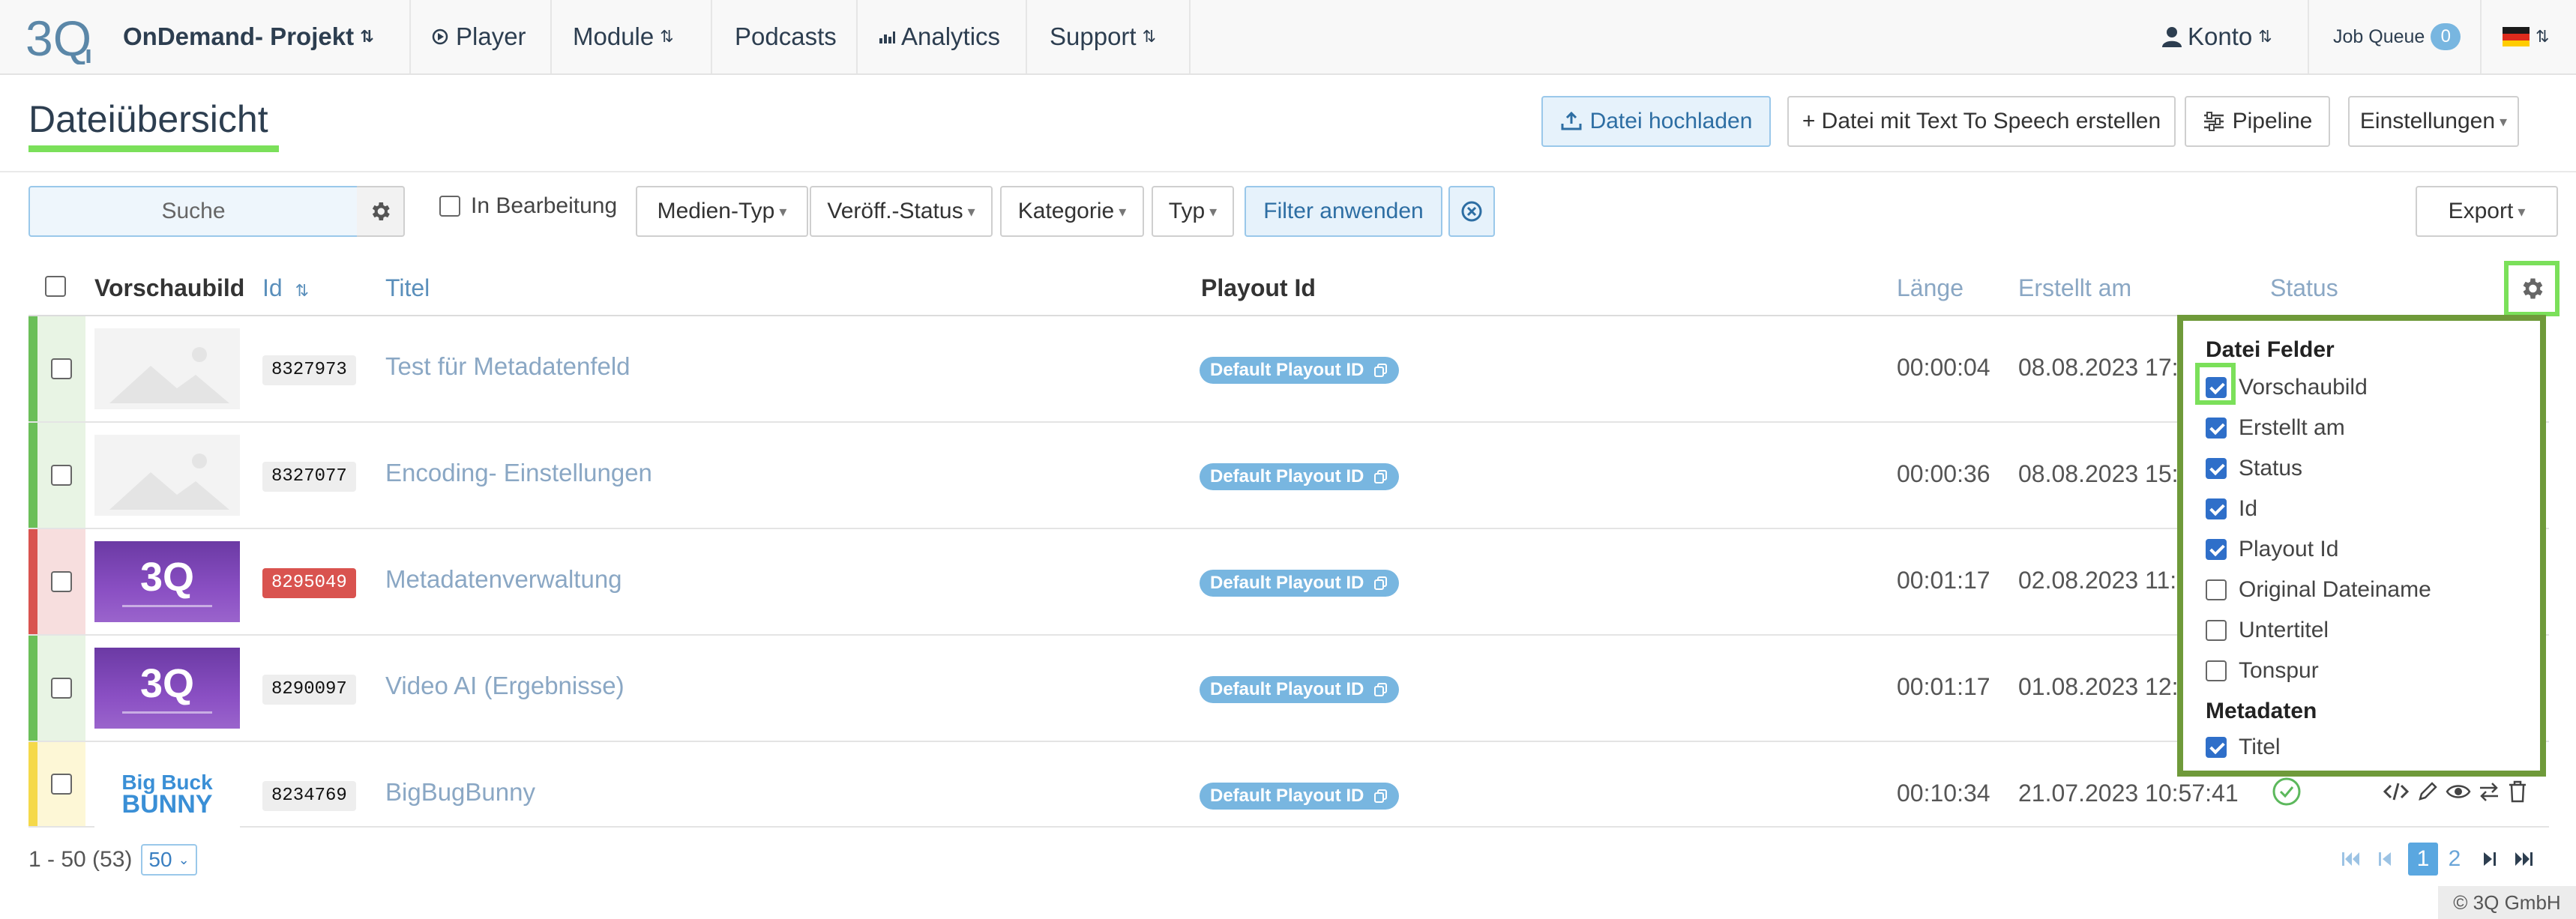 Image resolution: width=2576 pixels, height=919 pixels. Describe the element at coordinates (624, 36) in the screenshot. I see `nav-module: Module ⇅` at that location.